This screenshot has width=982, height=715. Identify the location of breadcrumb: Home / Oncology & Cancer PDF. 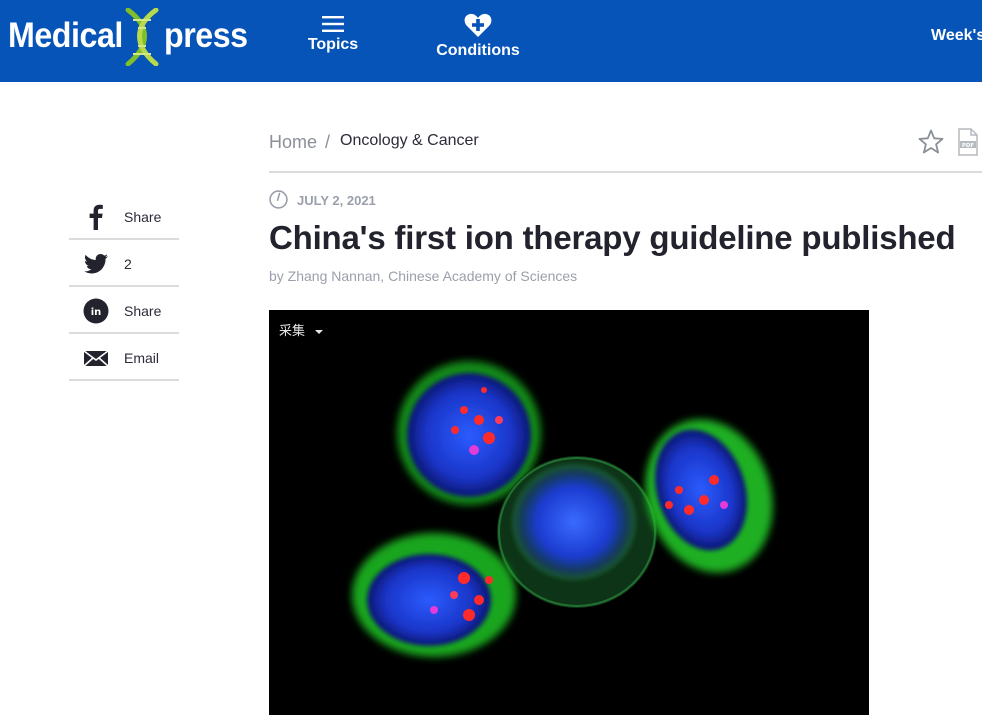
(625, 150).